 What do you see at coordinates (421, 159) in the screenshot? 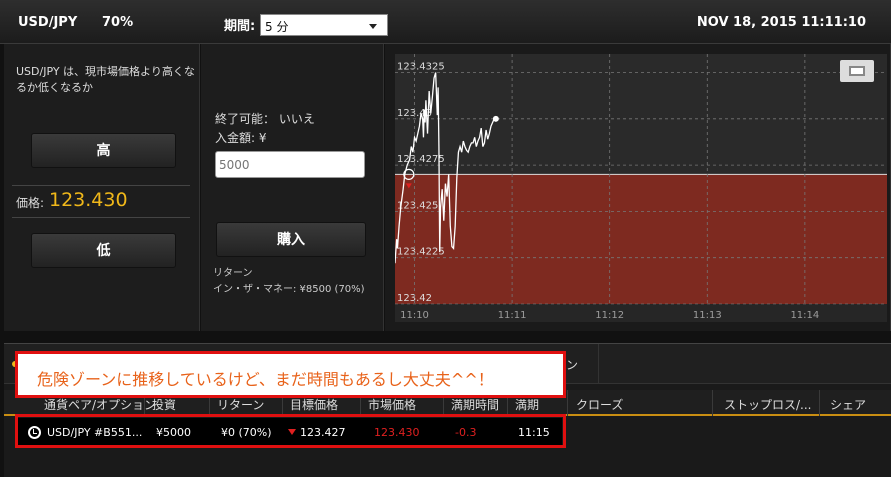
I see `y-tick-label: 123.4275` at bounding box center [421, 159].